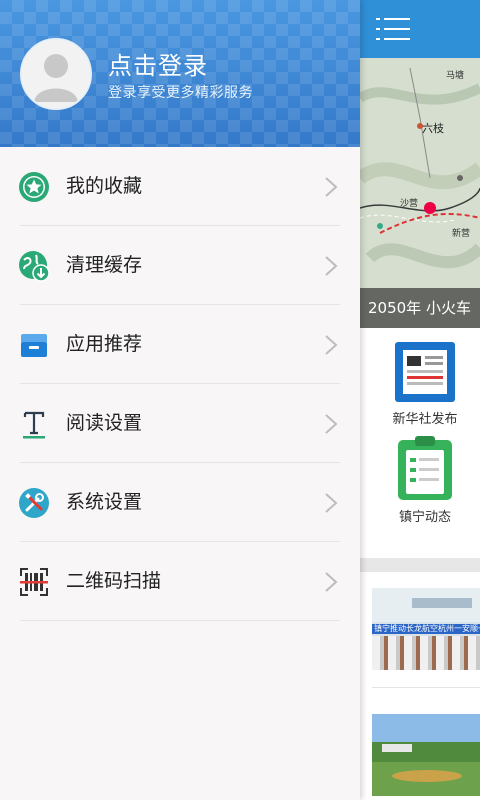 This screenshot has height=800, width=480. What do you see at coordinates (420, 29) in the screenshot?
I see `top-app-bar` at bounding box center [420, 29].